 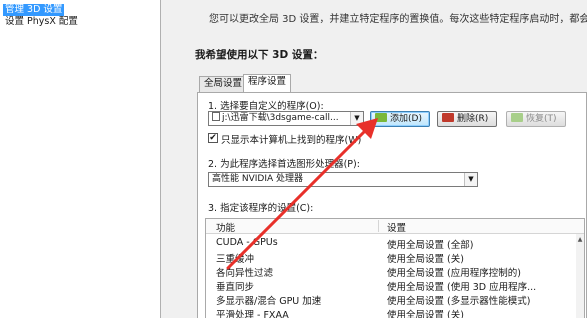 I want to click on table-row: 多显示器/混合 GPU 加速 使用全局设置 (多显示器性能模式), so click(x=395, y=300).